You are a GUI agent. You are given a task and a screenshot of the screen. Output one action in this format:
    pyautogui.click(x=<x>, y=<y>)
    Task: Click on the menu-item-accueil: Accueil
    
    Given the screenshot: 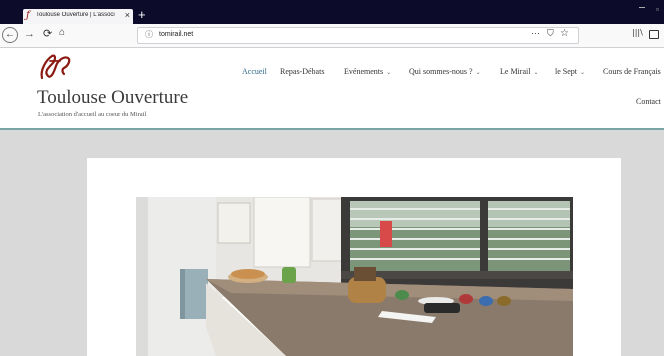 What is the action you would take?
    pyautogui.click(x=254, y=71)
    